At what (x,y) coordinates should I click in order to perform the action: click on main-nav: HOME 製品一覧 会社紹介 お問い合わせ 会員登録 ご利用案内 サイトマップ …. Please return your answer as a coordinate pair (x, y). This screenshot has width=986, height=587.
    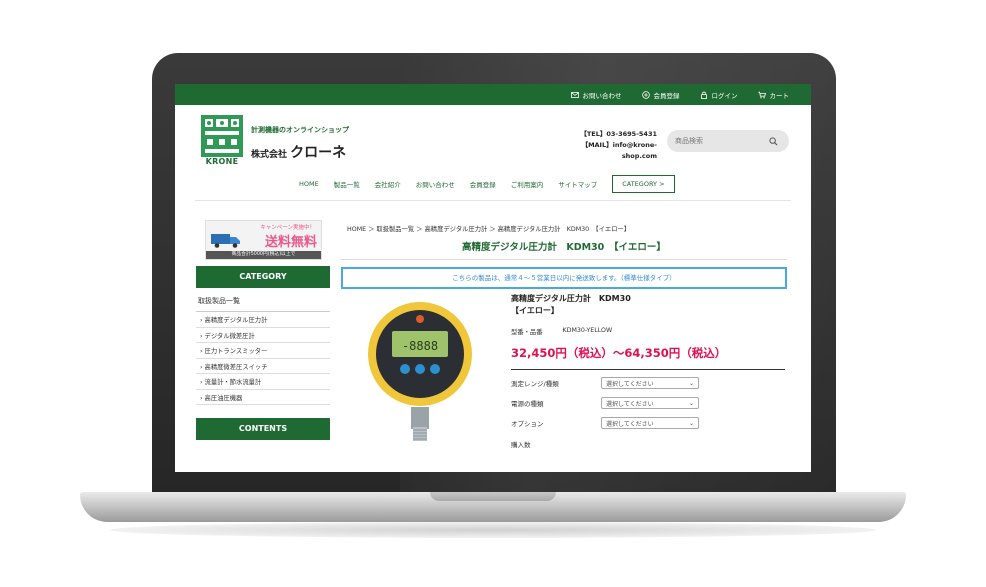
    Looking at the image, I should click on (493, 184).